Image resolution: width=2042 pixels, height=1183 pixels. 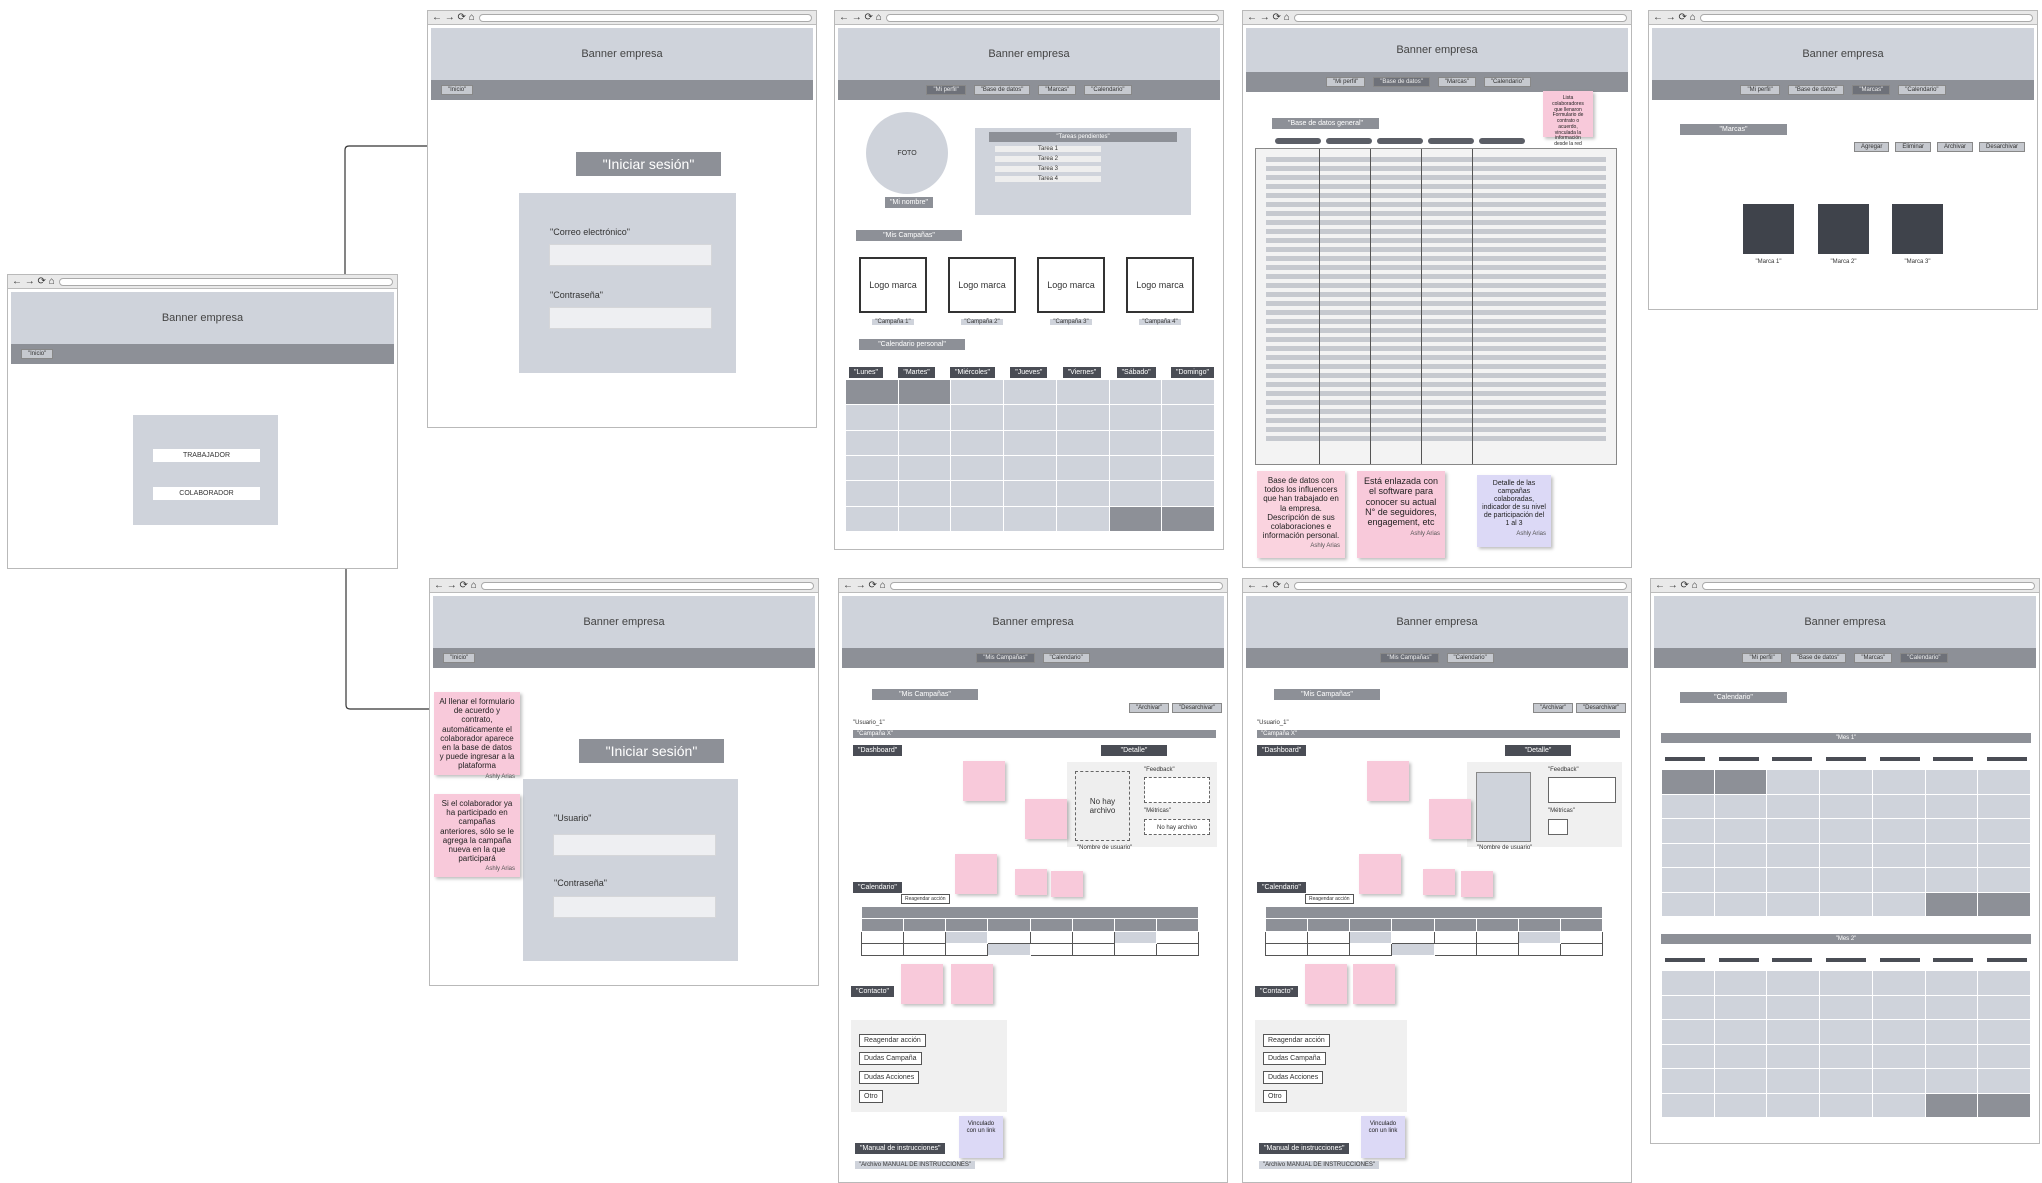 I want to click on contact-title: "Contacto", so click(x=872, y=991).